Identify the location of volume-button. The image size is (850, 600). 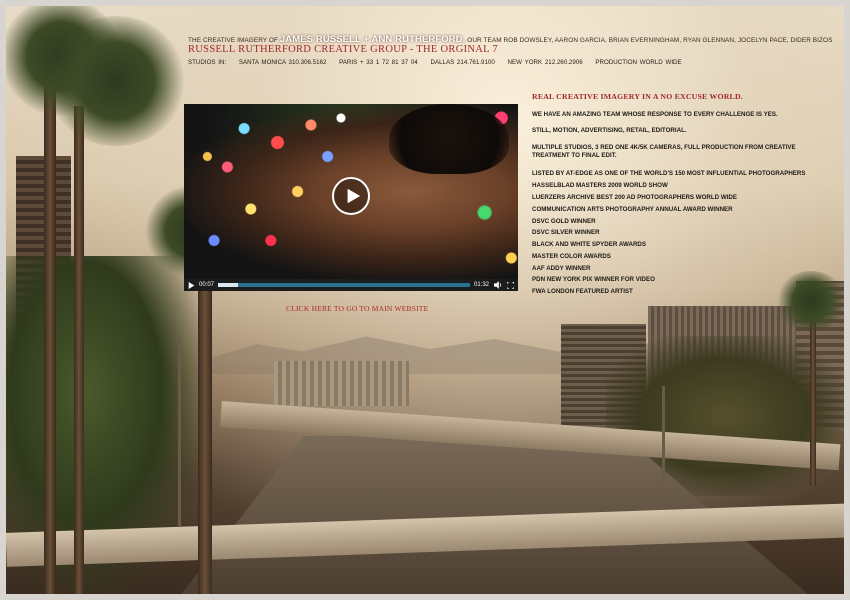
(497, 285).